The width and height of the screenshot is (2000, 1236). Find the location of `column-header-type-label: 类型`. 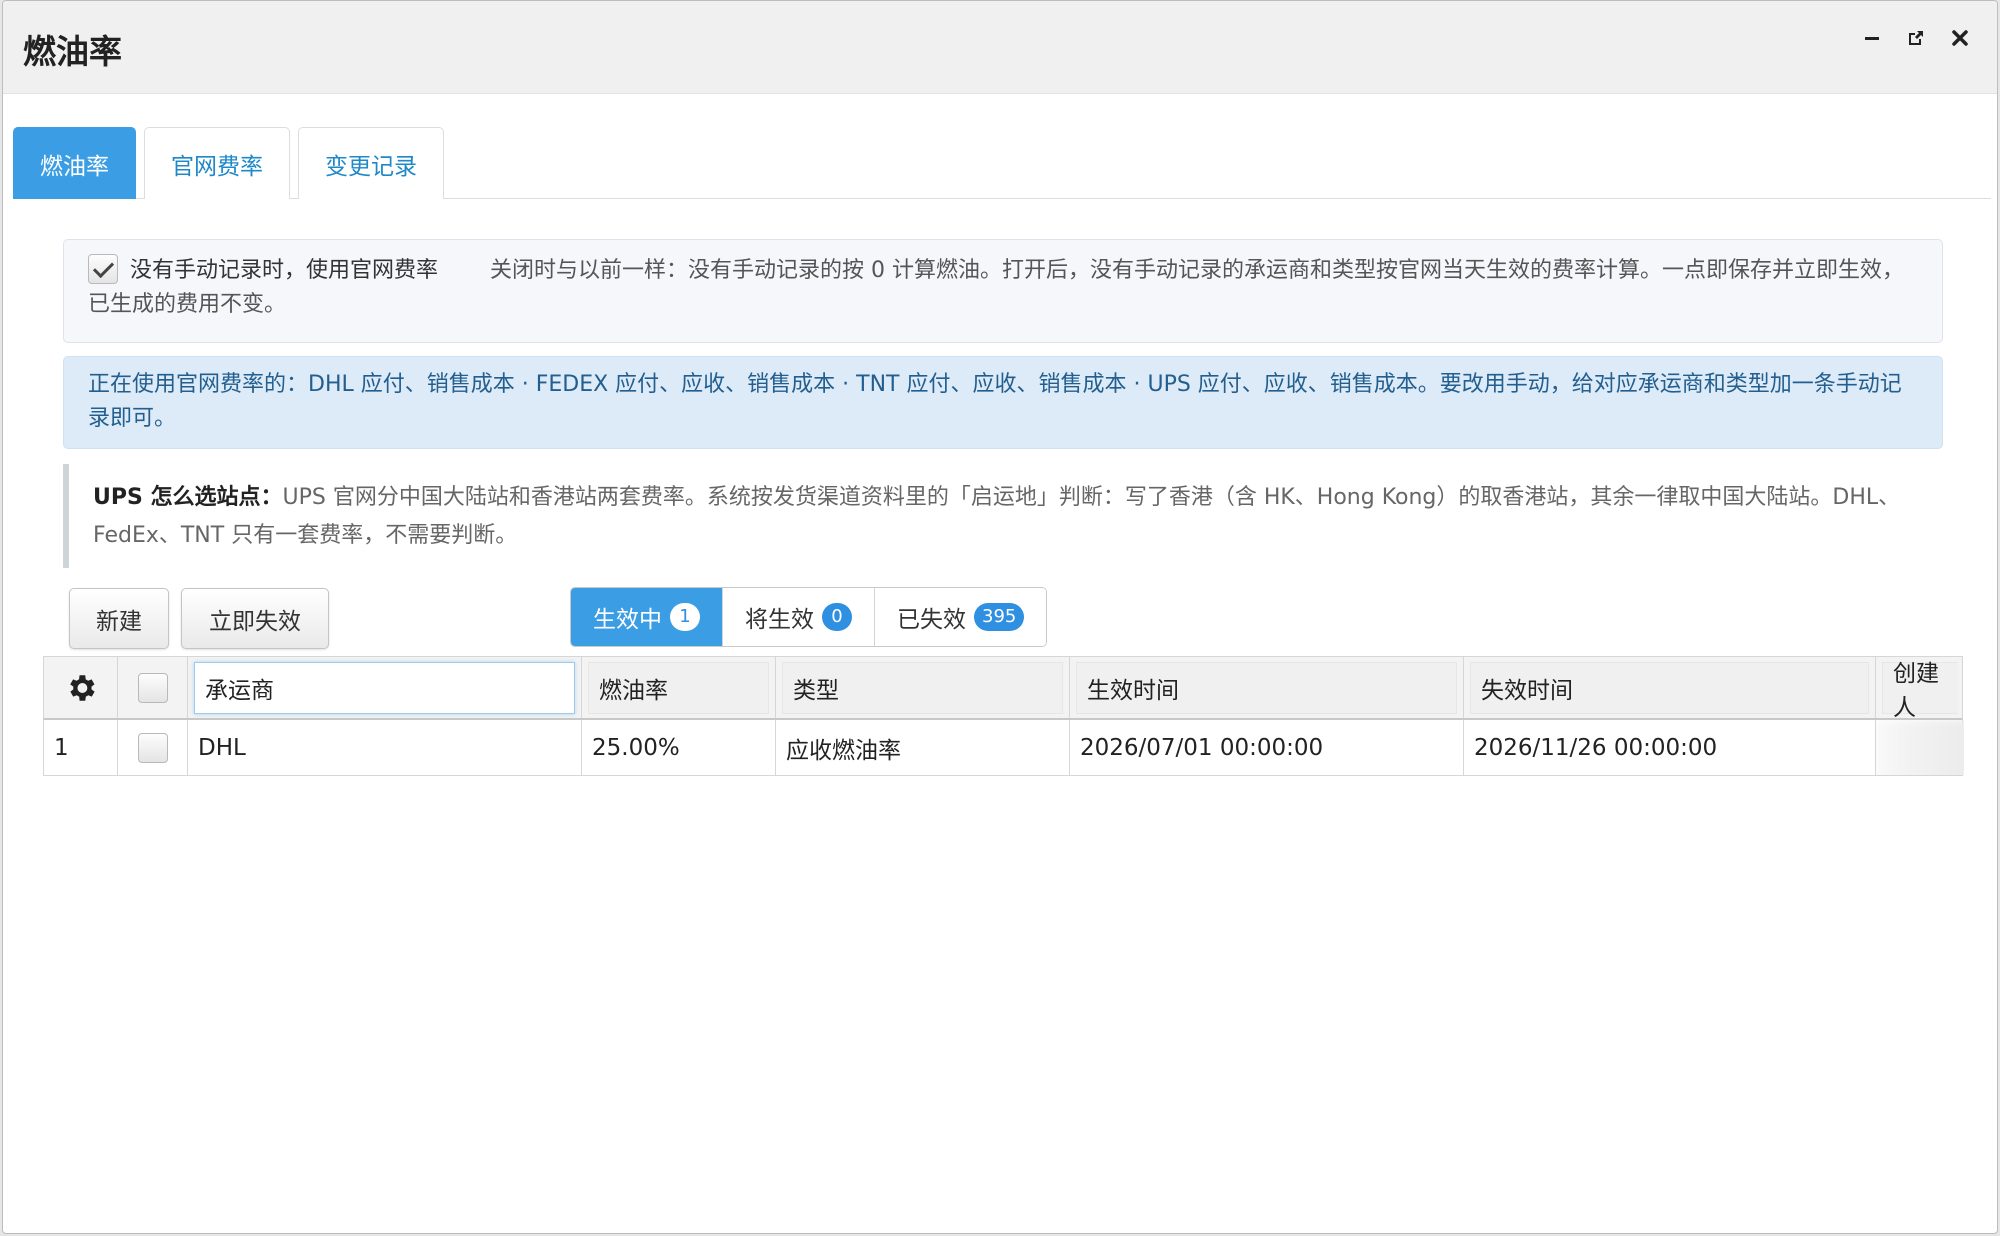

column-header-type-label: 类型 is located at coordinates (922, 687).